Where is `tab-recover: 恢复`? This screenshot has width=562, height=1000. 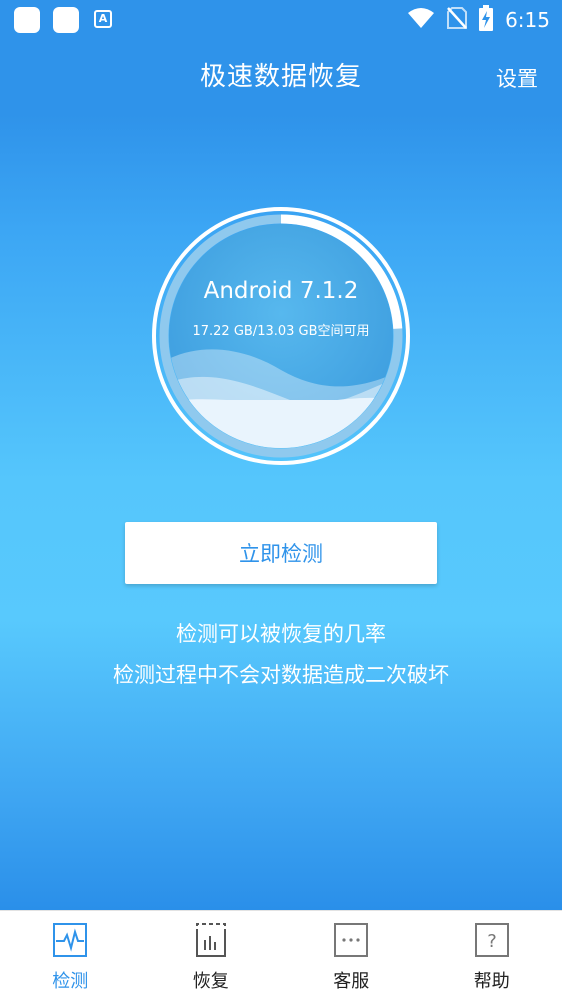
tab-recover: 恢复 is located at coordinates (211, 955).